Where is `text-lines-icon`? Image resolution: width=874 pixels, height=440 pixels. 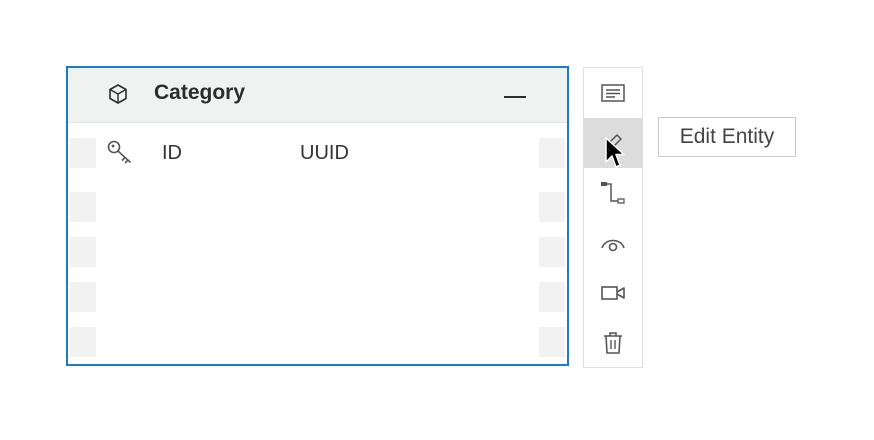
text-lines-icon is located at coordinates (613, 93).